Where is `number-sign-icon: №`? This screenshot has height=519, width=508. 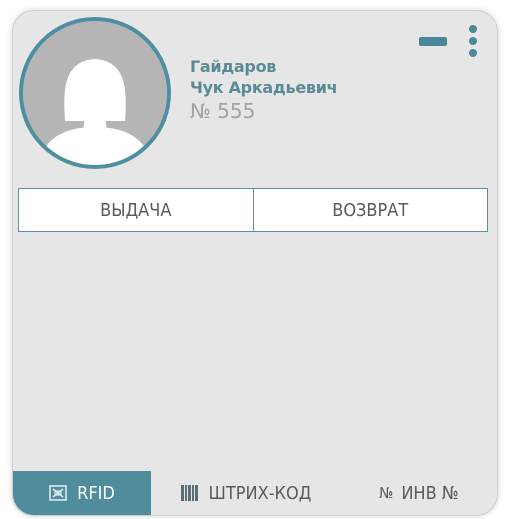
number-sign-icon: № is located at coordinates (386, 493).